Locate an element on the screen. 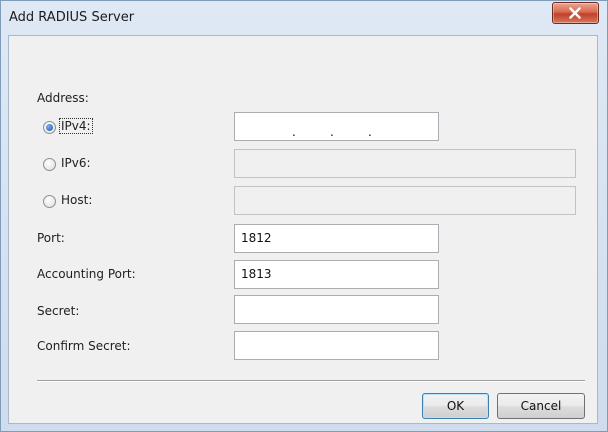 The image size is (608, 432). confirm-secret-label: Confirm Secret: is located at coordinates (84, 346).